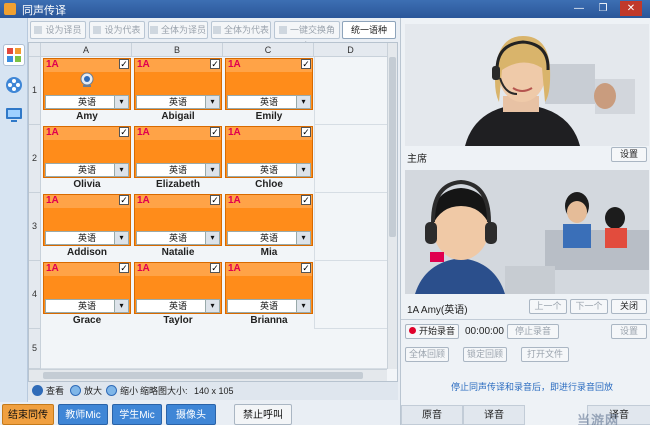 This screenshot has height=425, width=650. What do you see at coordinates (75, 390) in the screenshot?
I see `zoom-in-icon` at bounding box center [75, 390].